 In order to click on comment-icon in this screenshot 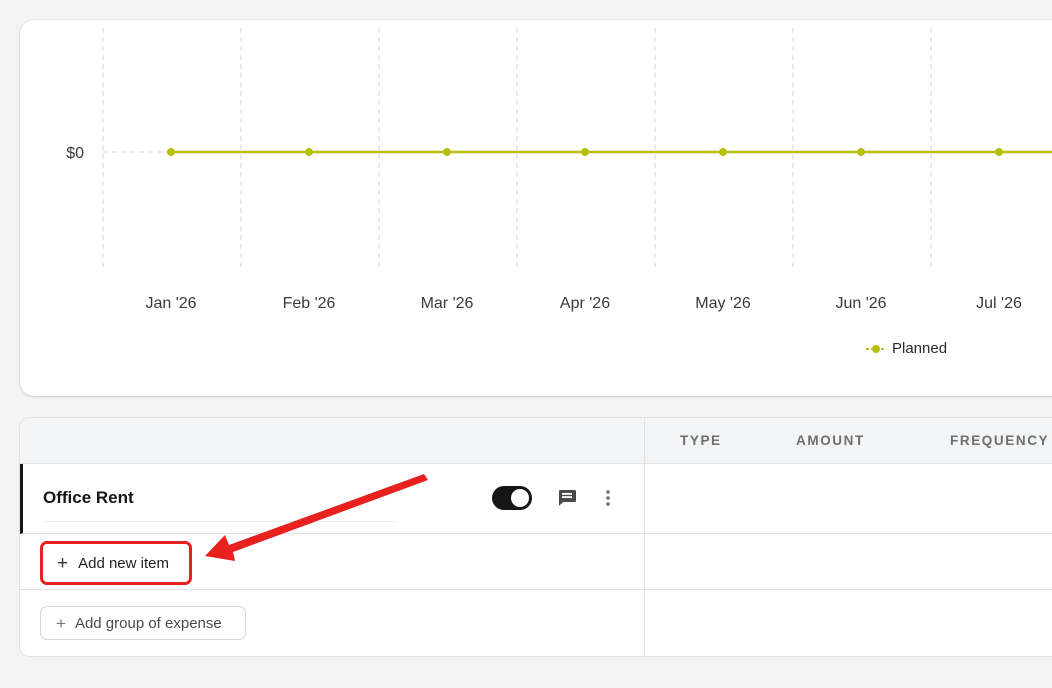, I will do `click(567, 498)`.